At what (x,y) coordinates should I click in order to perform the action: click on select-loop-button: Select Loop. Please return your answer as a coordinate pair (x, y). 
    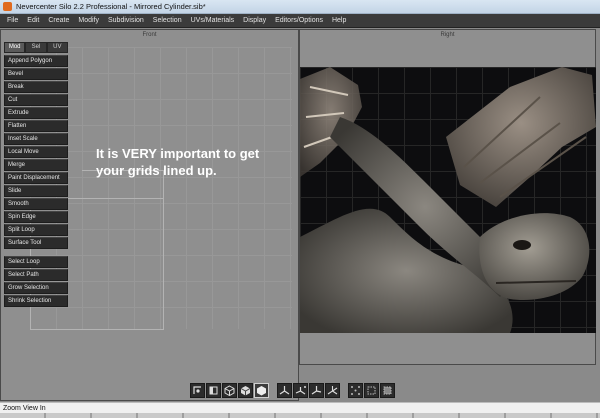
    Looking at the image, I should click on (36, 262).